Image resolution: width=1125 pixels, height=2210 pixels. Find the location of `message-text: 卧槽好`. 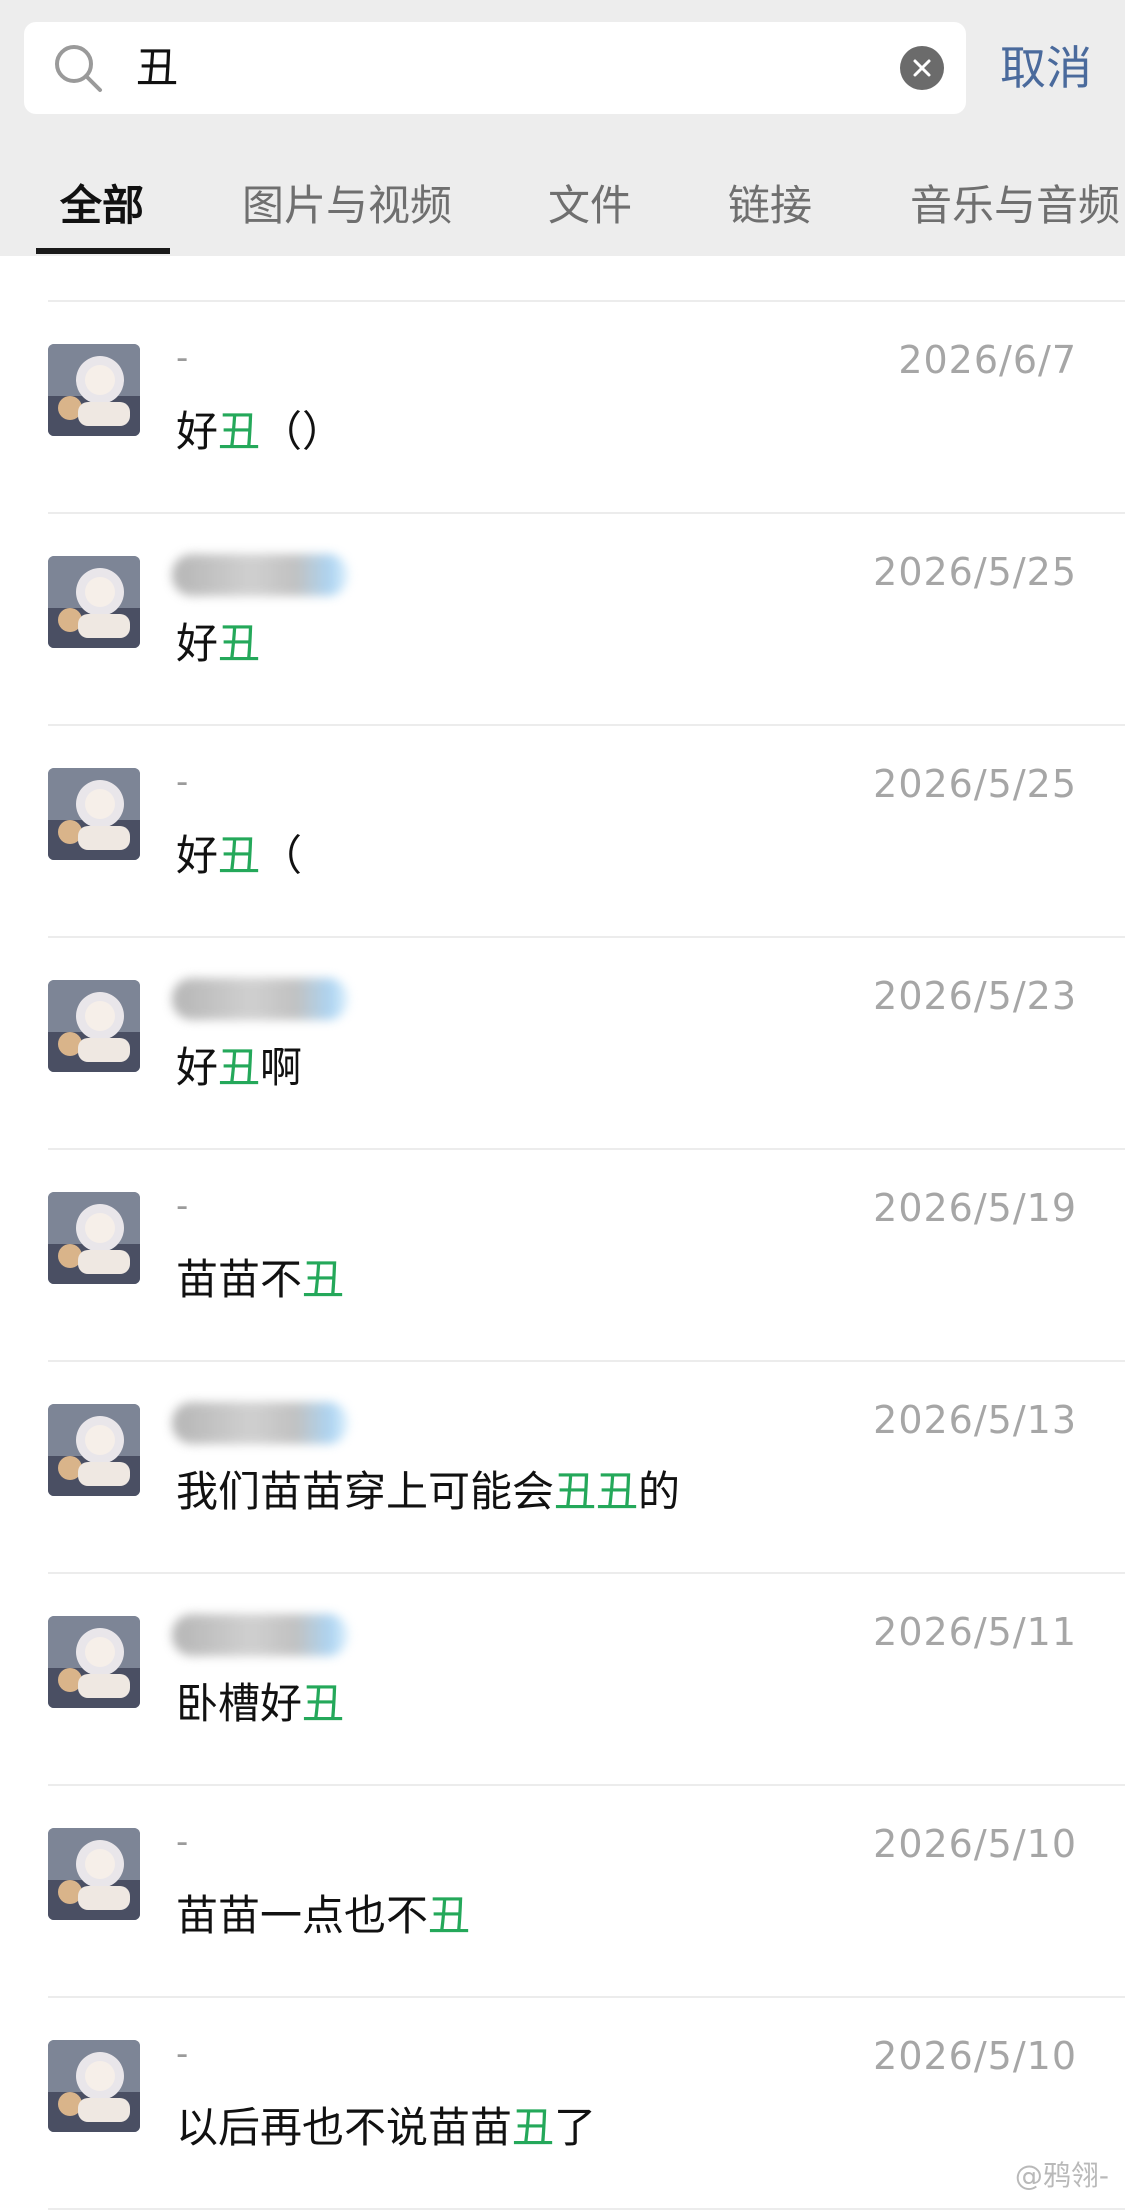

message-text: 卧槽好 is located at coordinates (239, 1703).